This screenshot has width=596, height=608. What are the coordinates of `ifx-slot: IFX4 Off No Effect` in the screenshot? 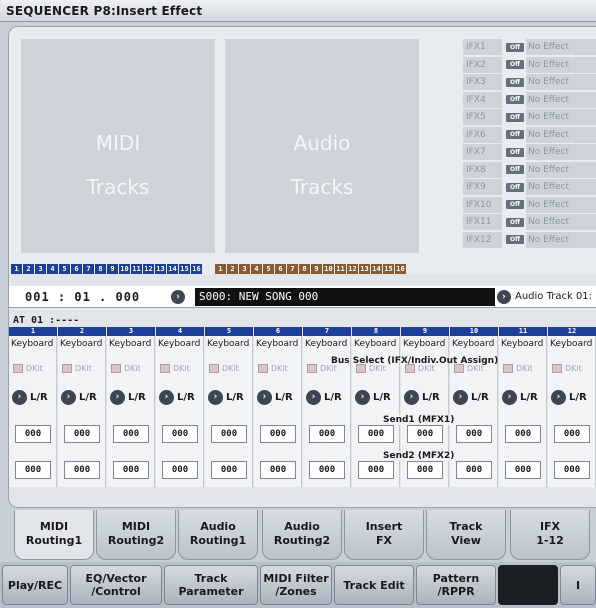 It's located at (529, 100).